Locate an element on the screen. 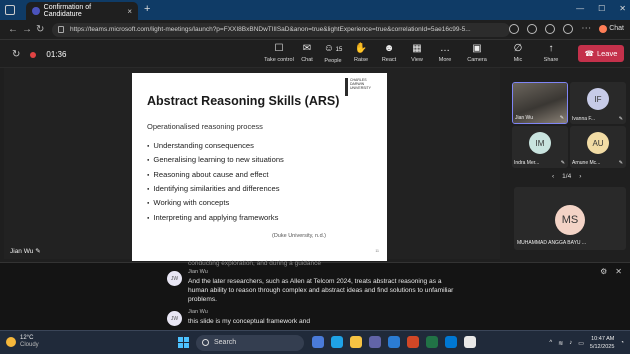 The width and height of the screenshot is (630, 354). participant-tile: Jian Wu ✎ is located at coordinates (540, 103).